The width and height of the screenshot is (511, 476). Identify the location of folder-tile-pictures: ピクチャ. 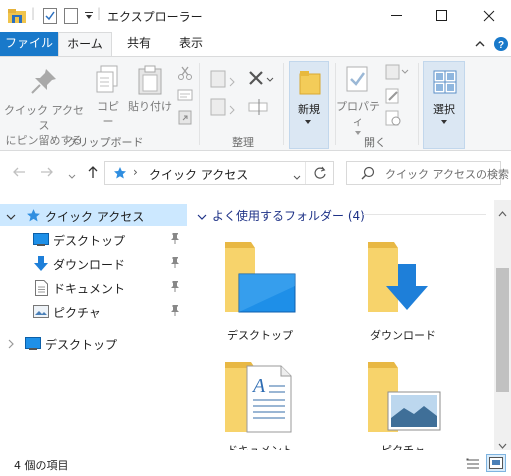
(403, 403).